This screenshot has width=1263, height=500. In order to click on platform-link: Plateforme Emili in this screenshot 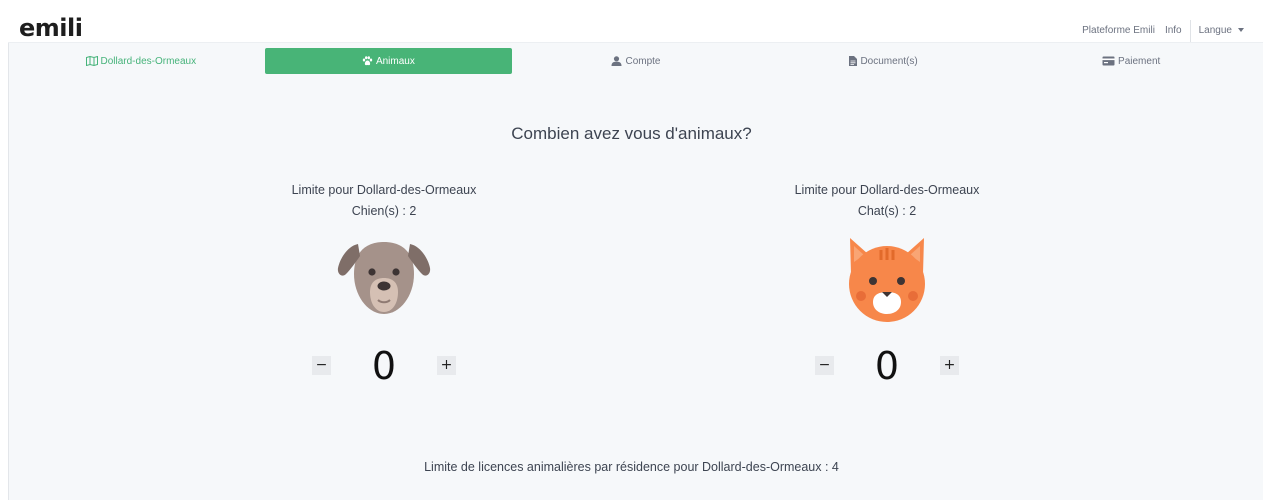, I will do `click(1118, 31)`.